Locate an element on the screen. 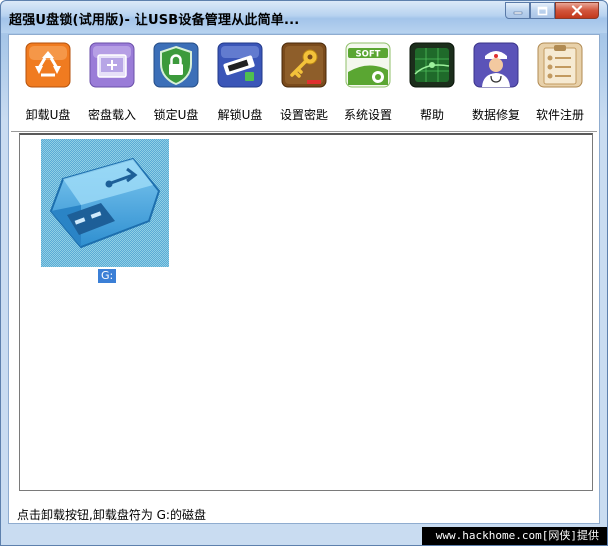 This screenshot has height=546, width=608. load-secret-disk-button: 密盘载入 is located at coordinates (111, 84).